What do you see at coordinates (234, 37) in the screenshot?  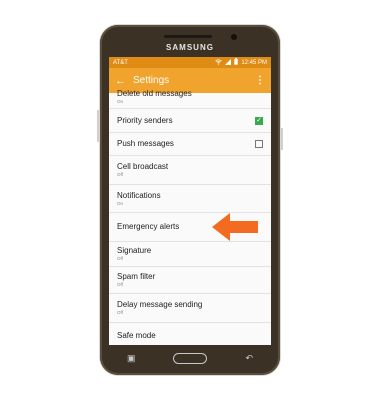 I see `front-camera` at bounding box center [234, 37].